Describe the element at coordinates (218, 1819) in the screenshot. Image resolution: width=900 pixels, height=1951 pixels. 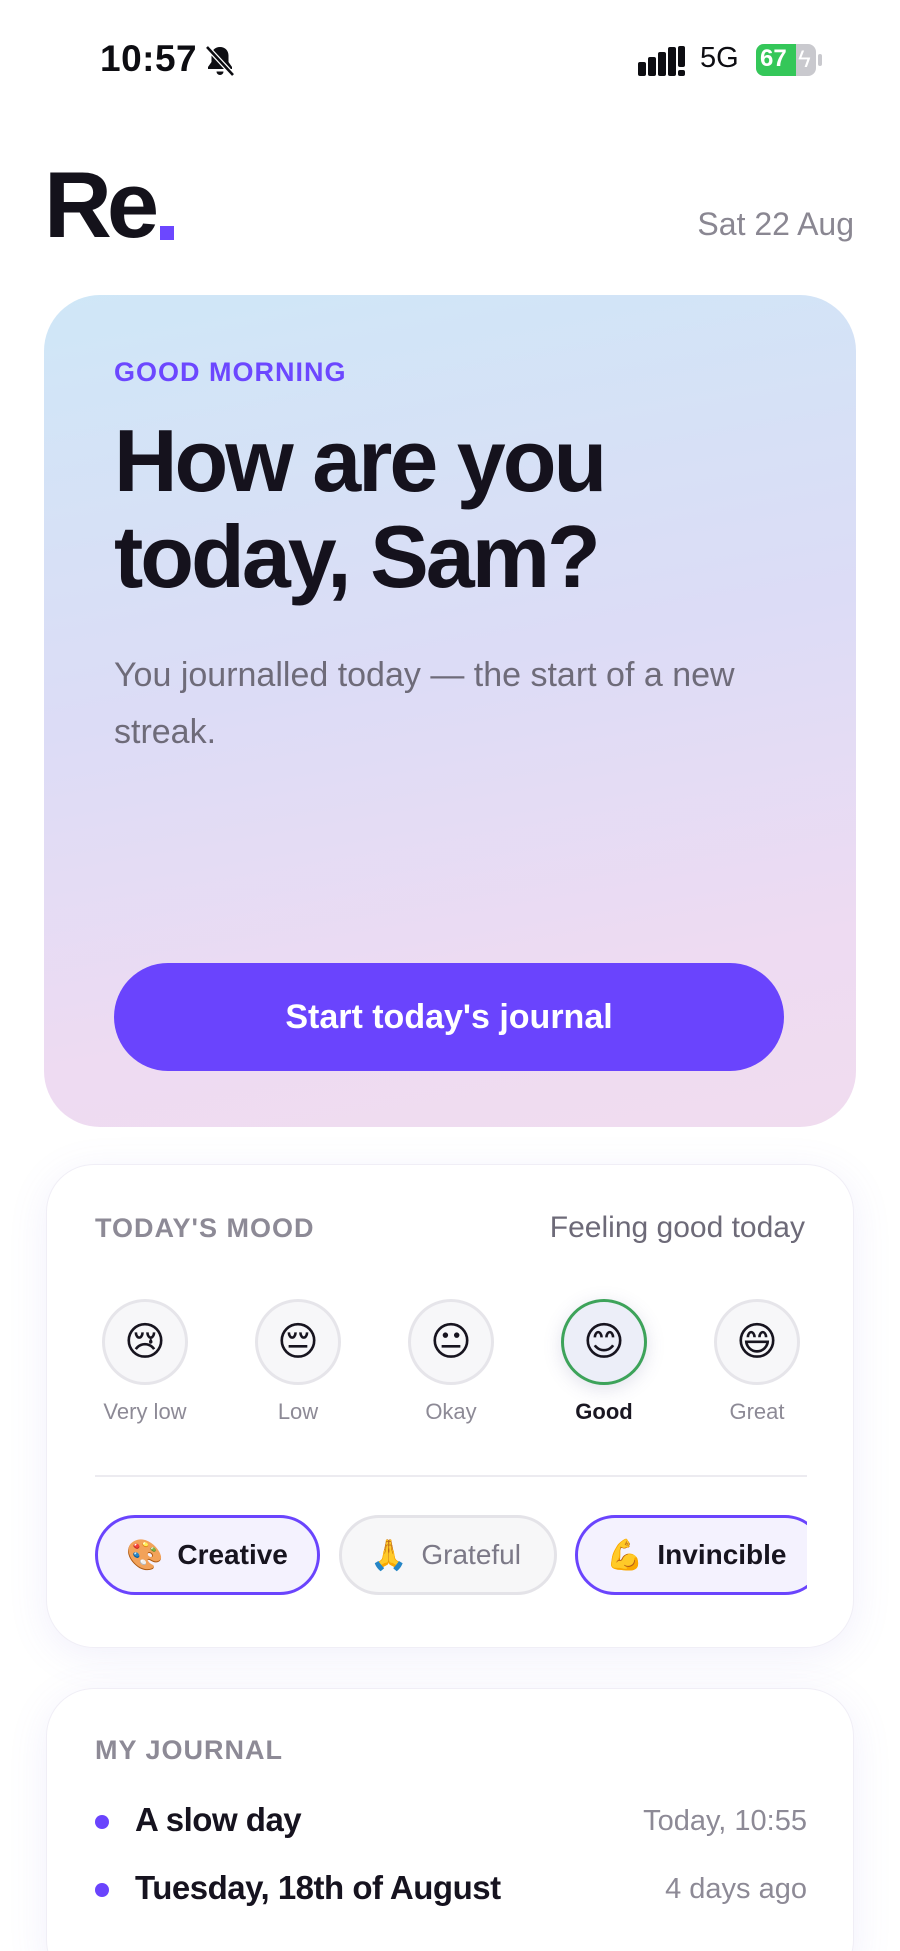
I see `journal-entry-title: A slow day` at that location.